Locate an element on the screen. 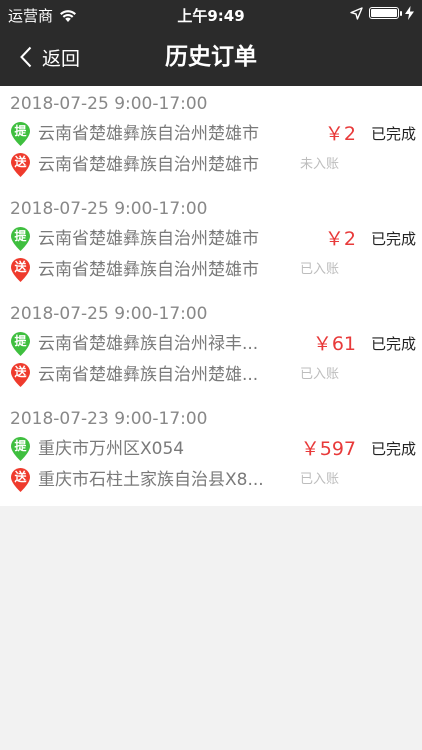 This screenshot has width=422, height=750. status-indicators is located at coordinates (382, 13).